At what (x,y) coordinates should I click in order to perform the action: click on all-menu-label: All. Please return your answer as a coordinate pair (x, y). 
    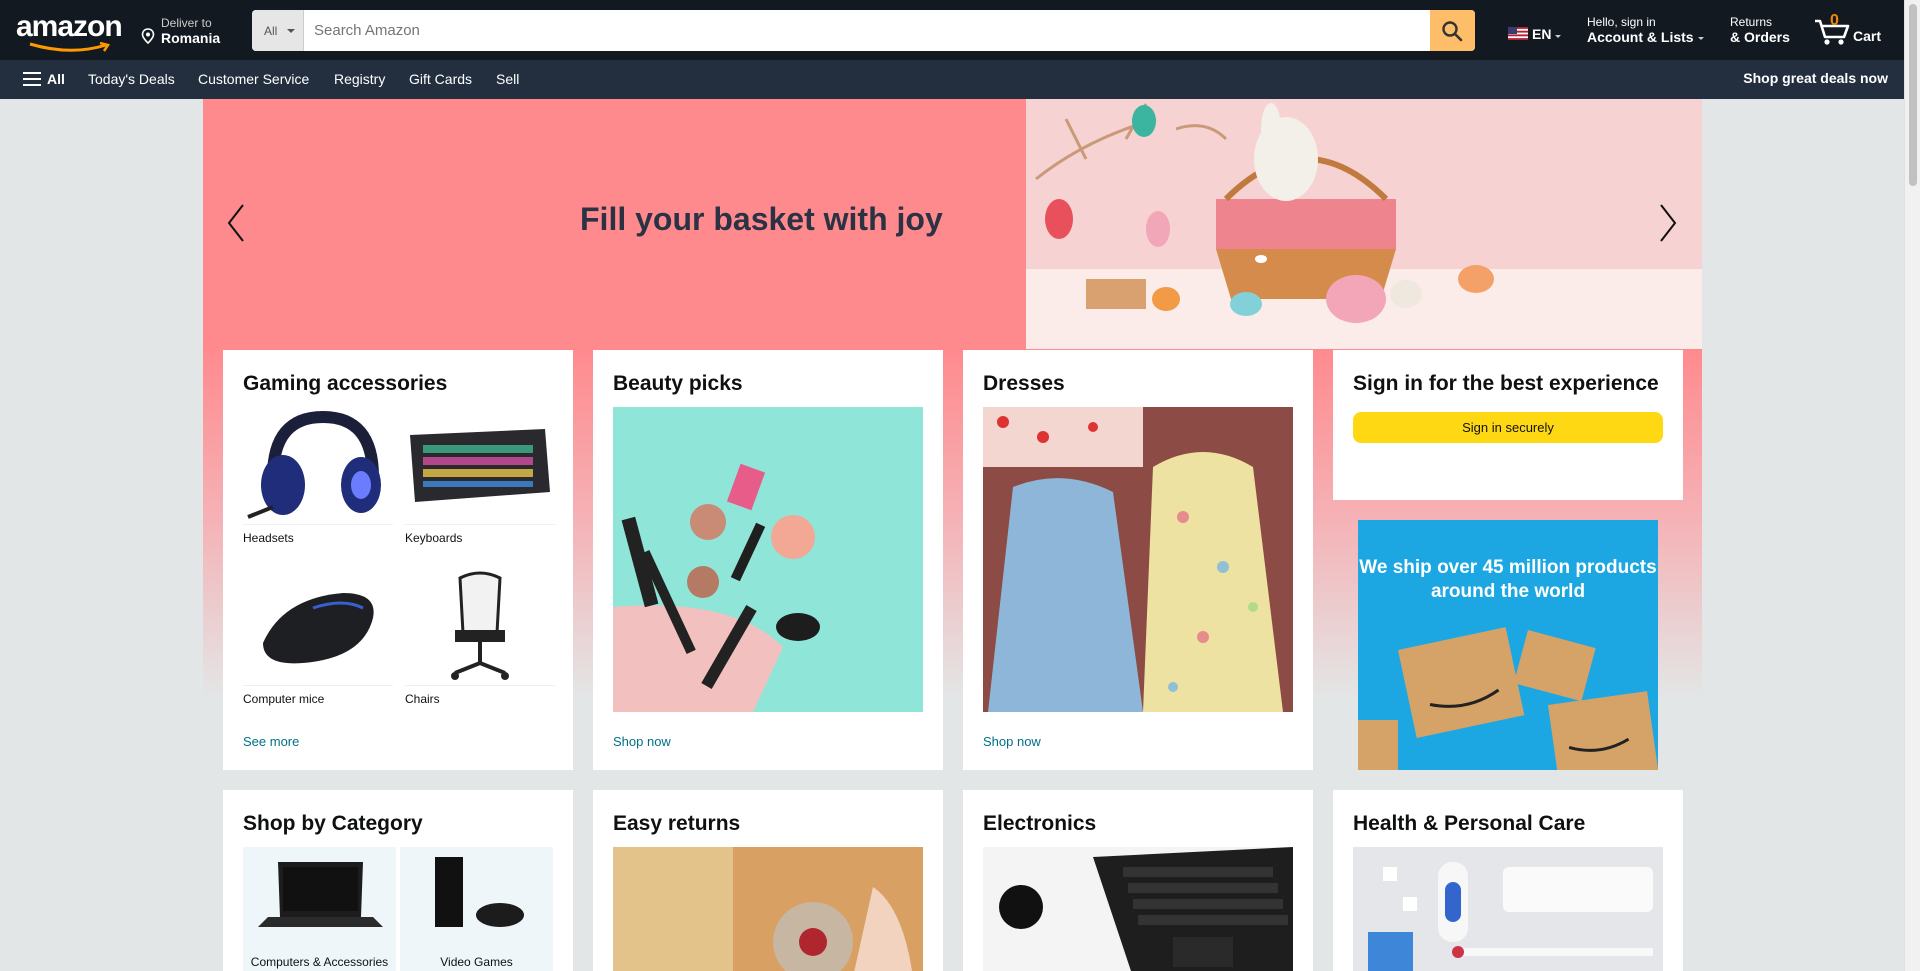
    Looking at the image, I should click on (56, 79).